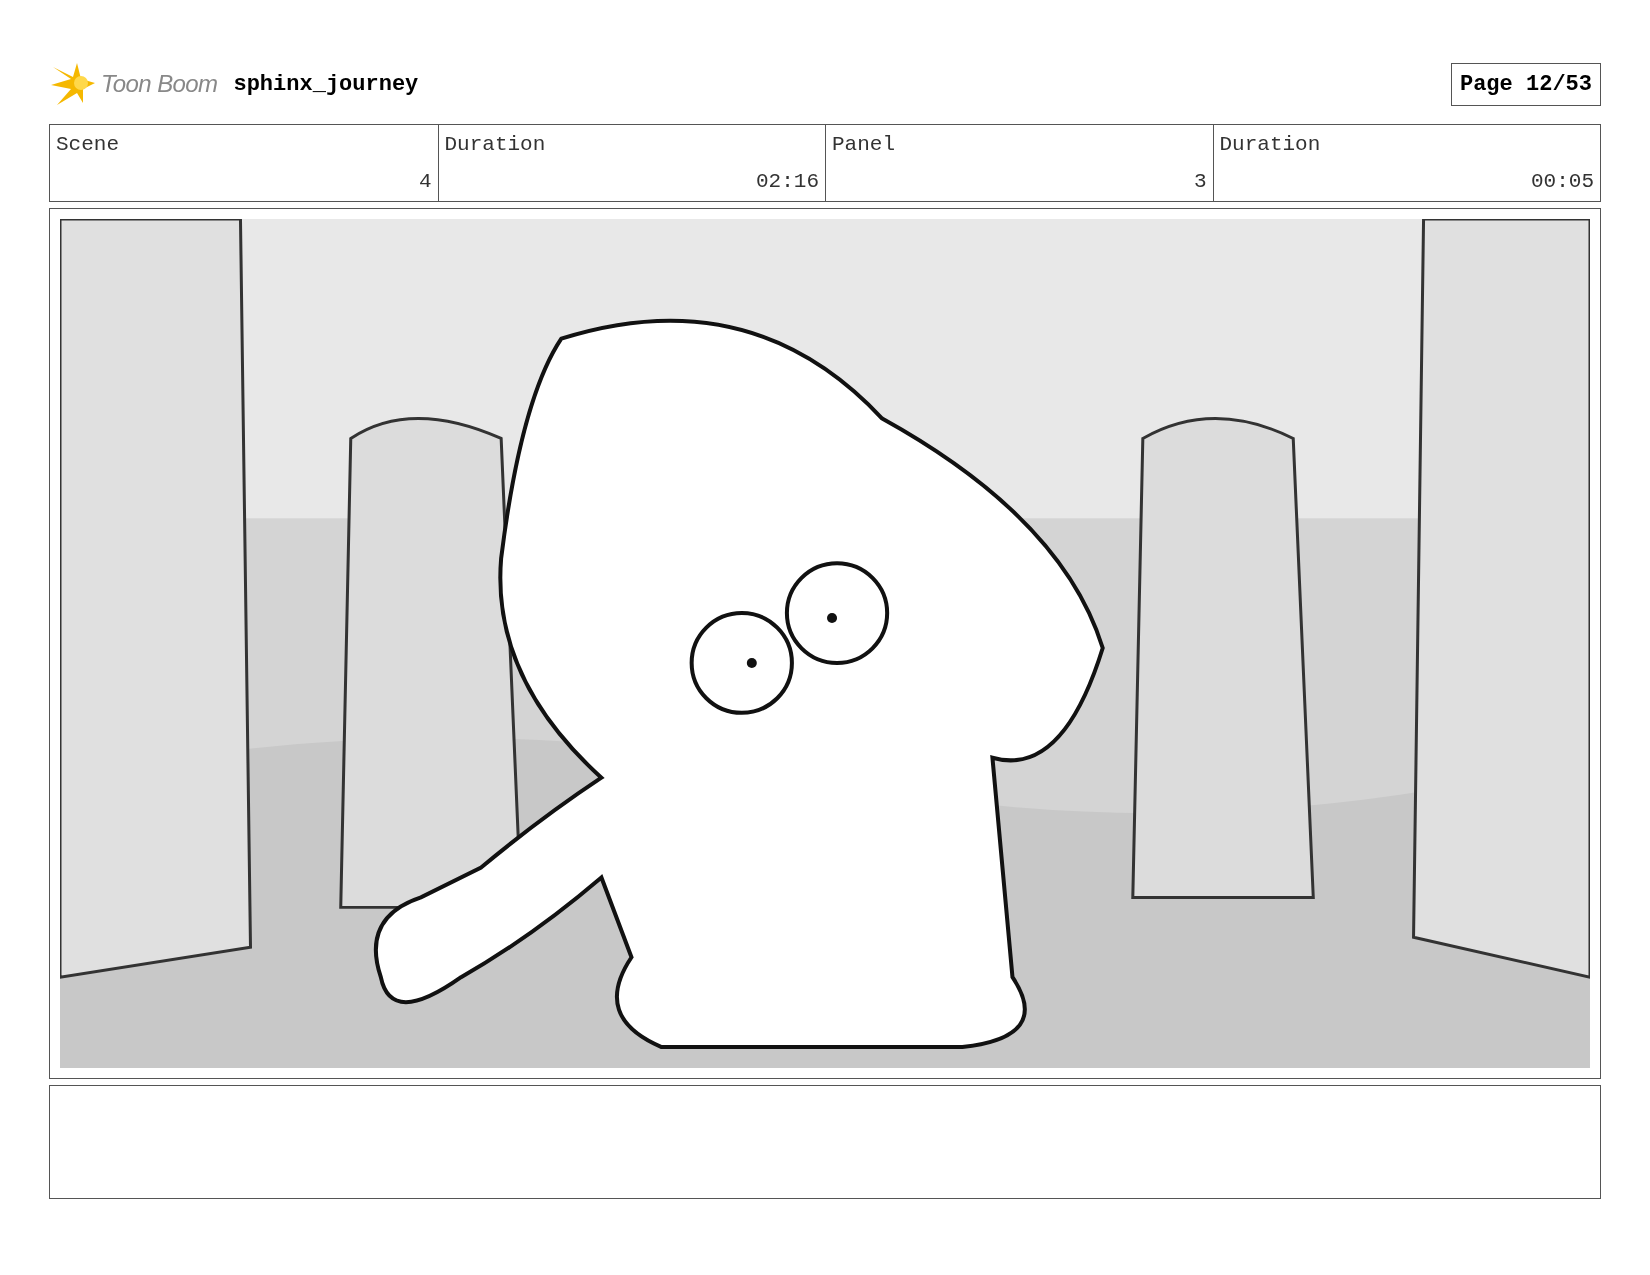  What do you see at coordinates (1200, 181) in the screenshot?
I see `field-value: 3` at bounding box center [1200, 181].